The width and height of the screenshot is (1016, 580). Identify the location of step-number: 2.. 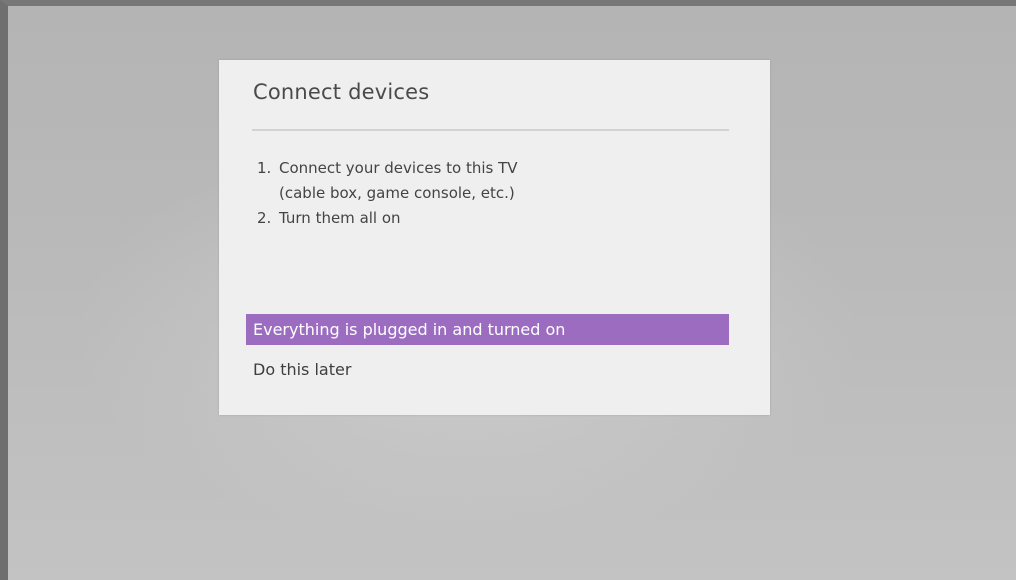
(264, 218).